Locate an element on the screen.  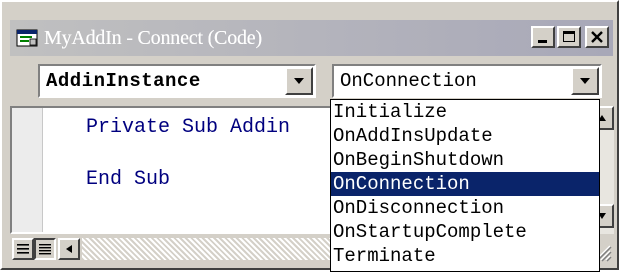
maximize-button is located at coordinates (569, 37).